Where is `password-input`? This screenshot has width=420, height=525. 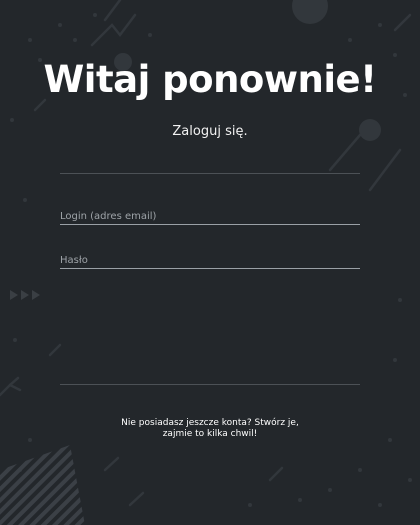
password-input is located at coordinates (210, 260).